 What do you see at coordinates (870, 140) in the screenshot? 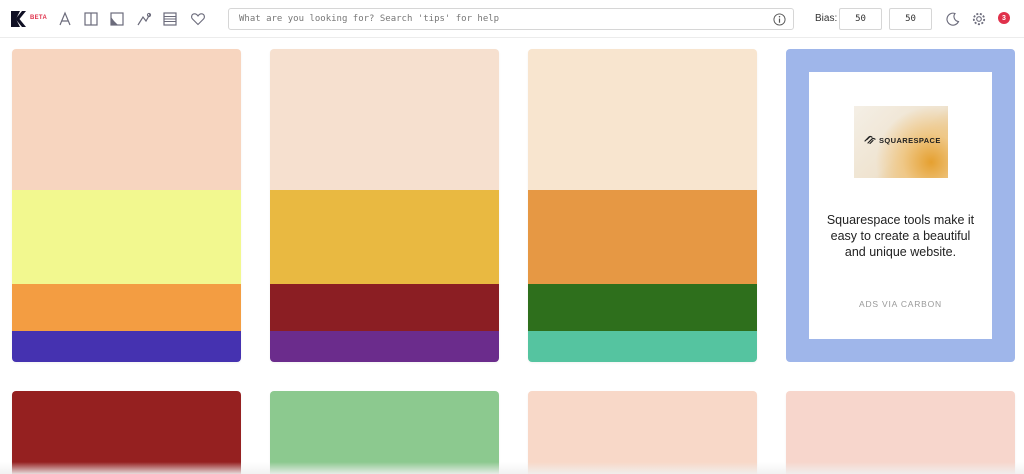
I see `squarespace-logo-icon` at bounding box center [870, 140].